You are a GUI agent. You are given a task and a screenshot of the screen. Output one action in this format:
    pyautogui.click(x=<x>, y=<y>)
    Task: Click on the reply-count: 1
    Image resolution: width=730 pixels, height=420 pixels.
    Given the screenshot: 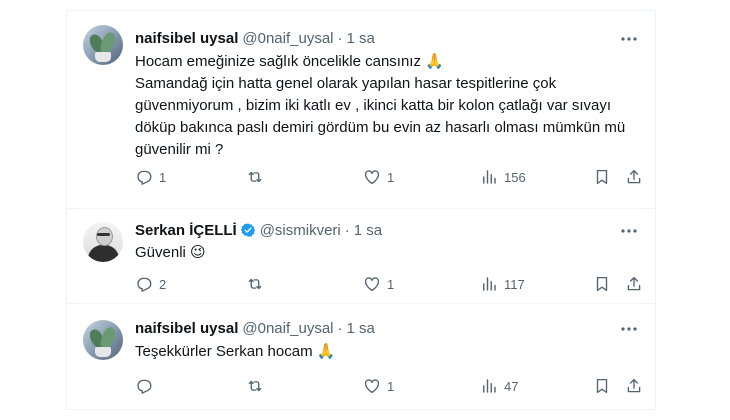 What is the action you would take?
    pyautogui.click(x=163, y=177)
    